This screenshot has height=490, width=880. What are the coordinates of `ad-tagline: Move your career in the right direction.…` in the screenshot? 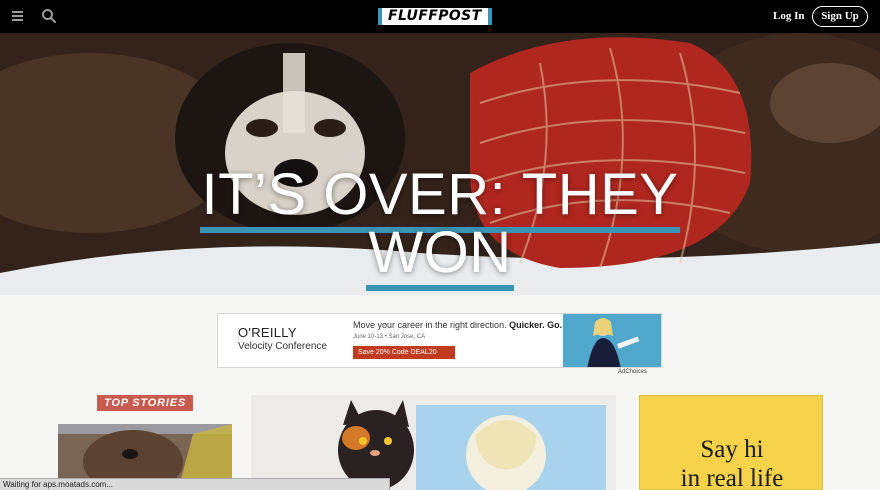 It's located at (457, 325).